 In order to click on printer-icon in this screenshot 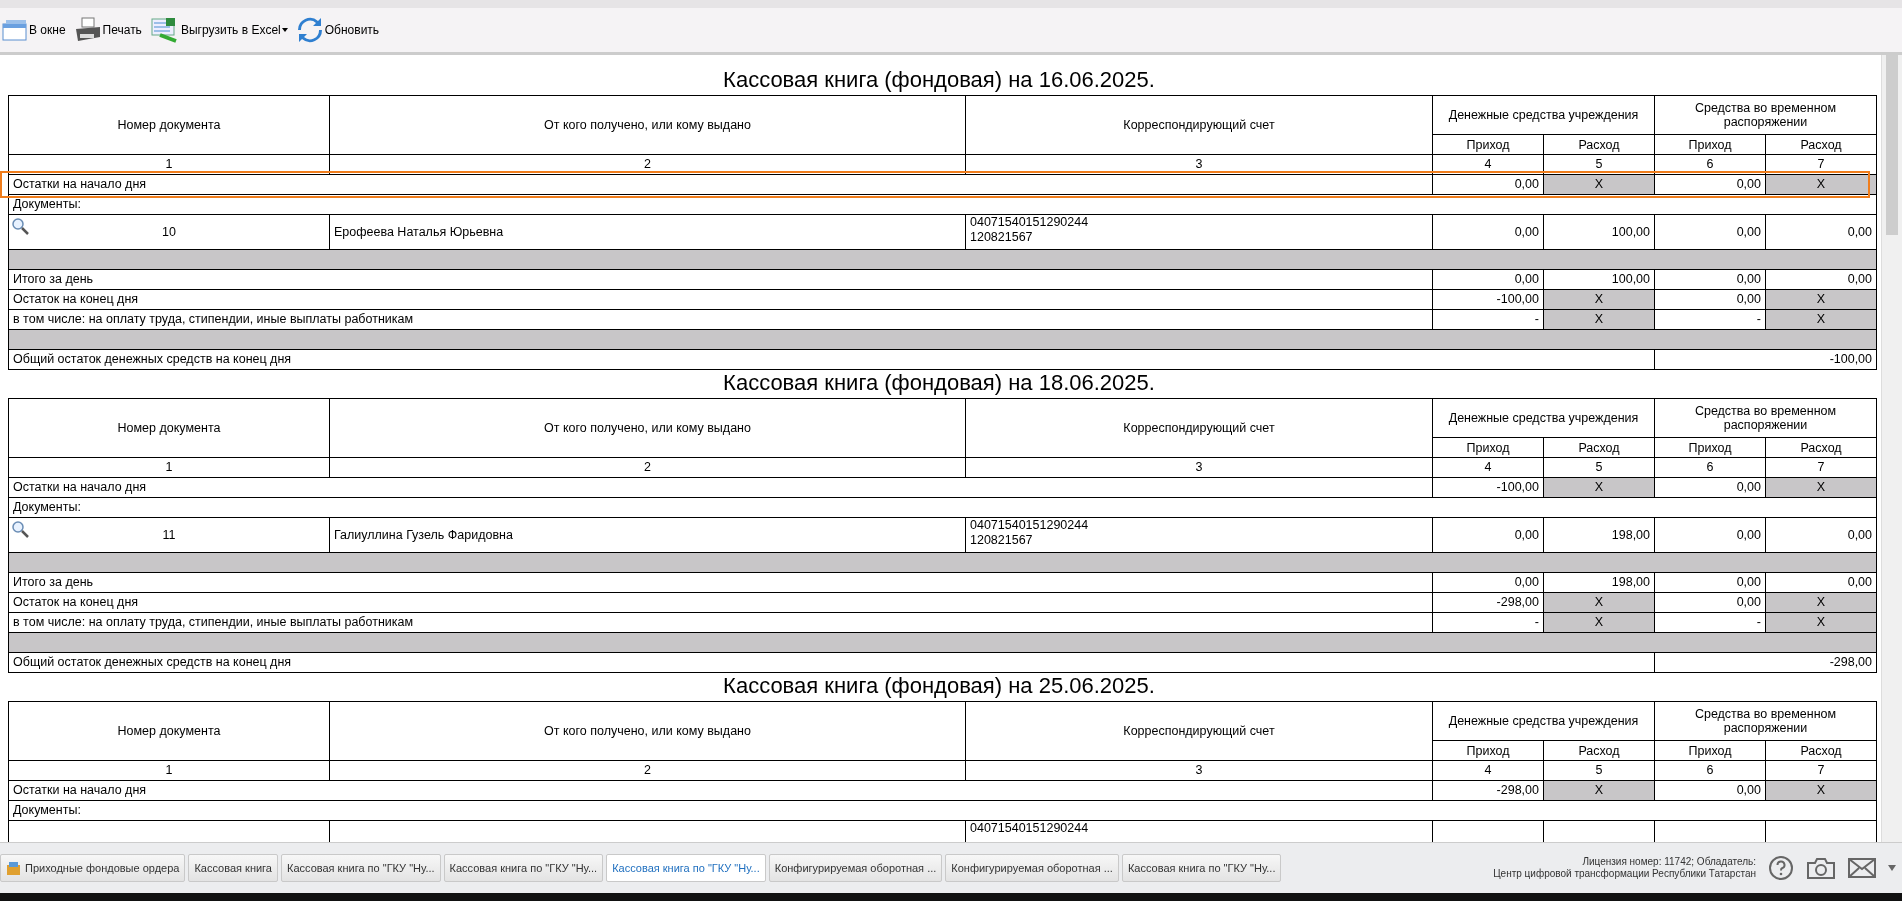, I will do `click(87, 30)`.